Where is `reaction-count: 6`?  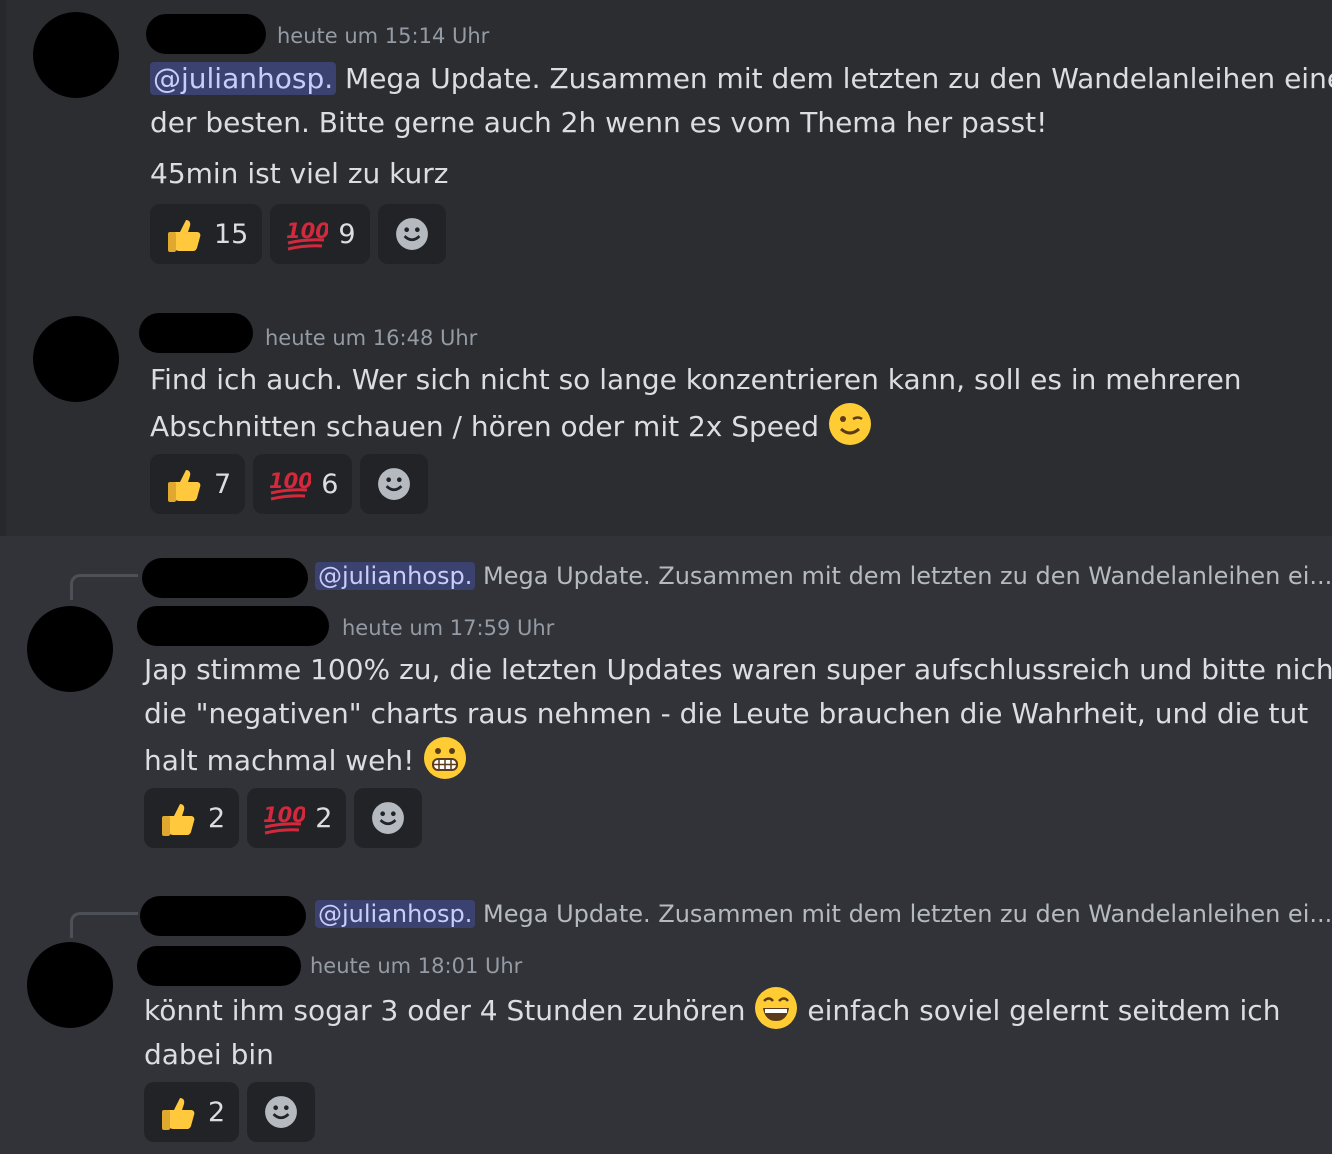
reaction-count: 6 is located at coordinates (330, 484).